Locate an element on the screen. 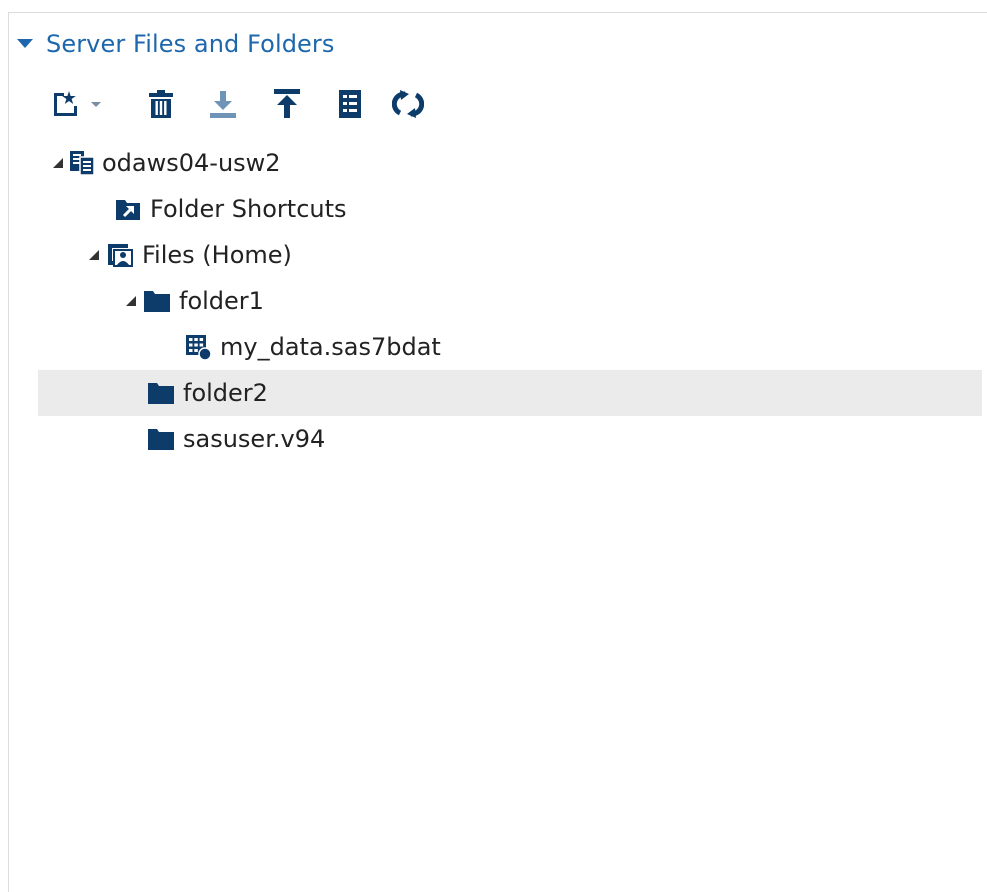 The width and height of the screenshot is (987, 892). tree-node-files-home: Files (Home) is located at coordinates (510, 255).